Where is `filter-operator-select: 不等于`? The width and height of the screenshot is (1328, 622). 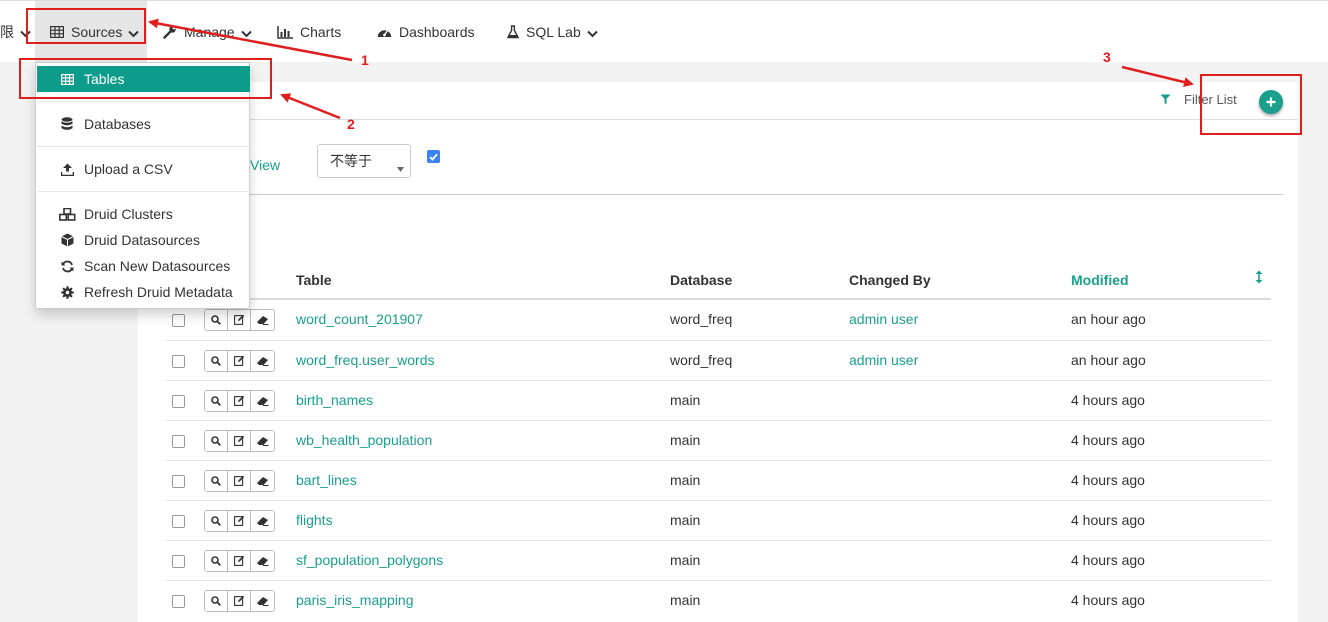 filter-operator-select: 不等于 is located at coordinates (364, 161).